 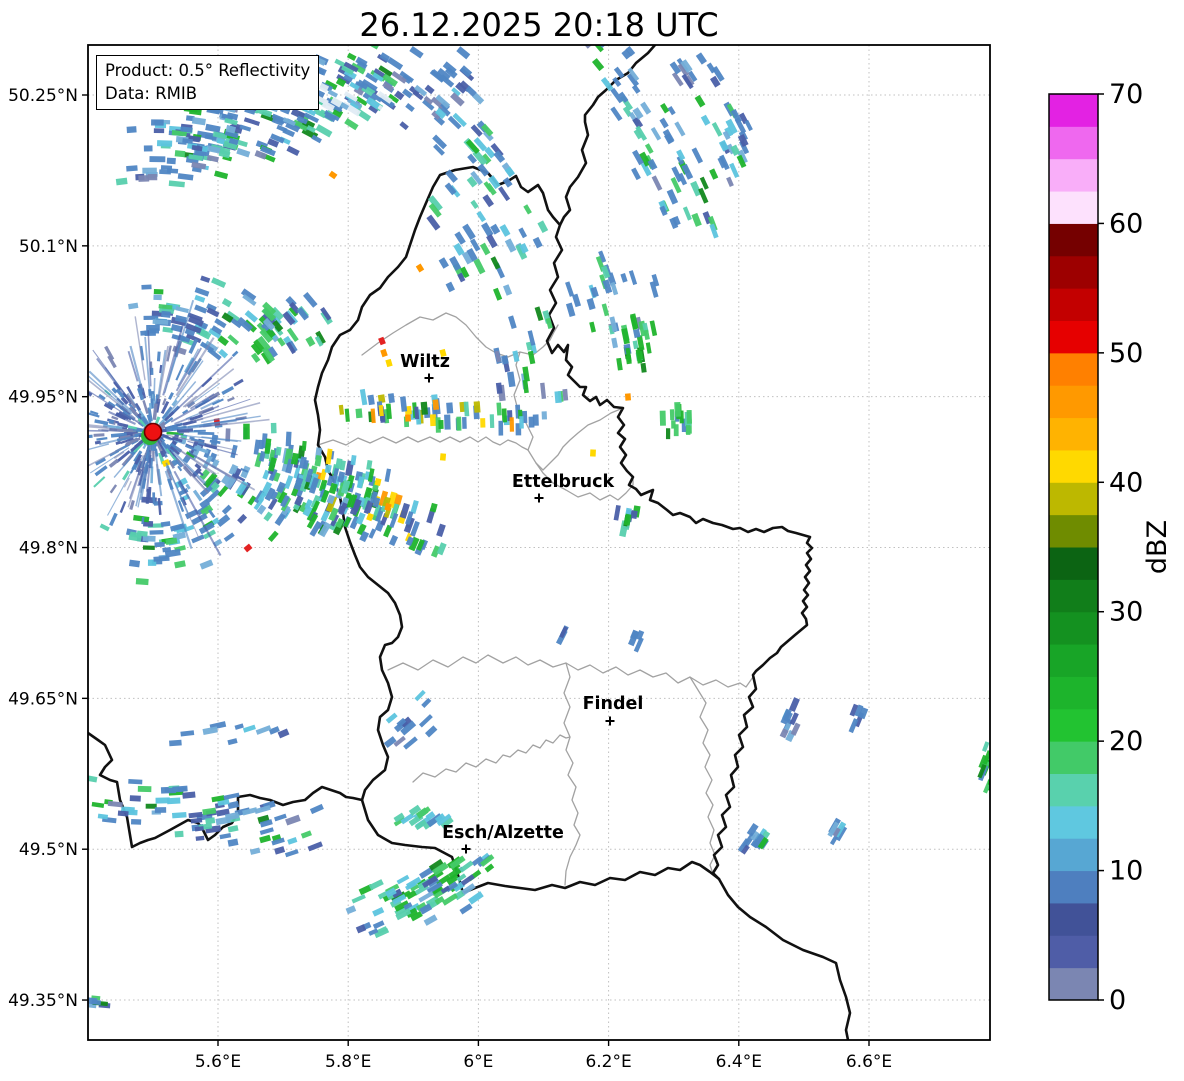 What do you see at coordinates (723, 140) in the screenshot?
I see `echo-cluster-ne-blob` at bounding box center [723, 140].